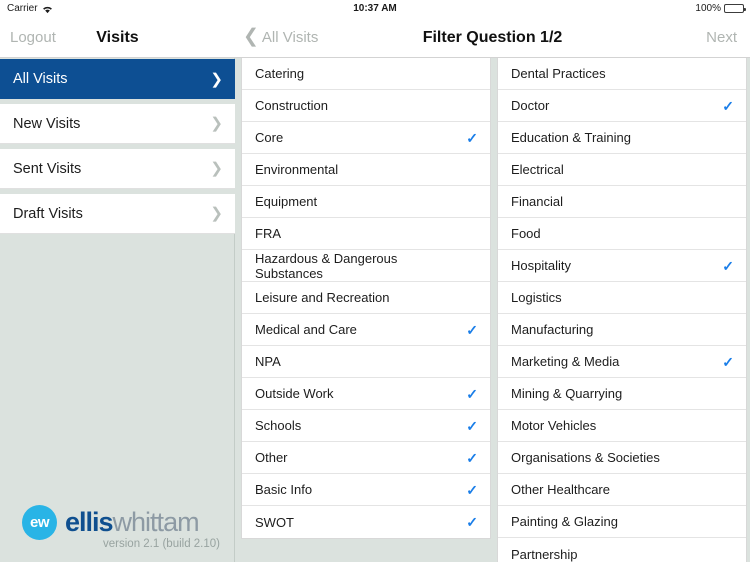 Image resolution: width=750 pixels, height=562 pixels. I want to click on sidebar-item-label: New Visits, so click(47, 123).